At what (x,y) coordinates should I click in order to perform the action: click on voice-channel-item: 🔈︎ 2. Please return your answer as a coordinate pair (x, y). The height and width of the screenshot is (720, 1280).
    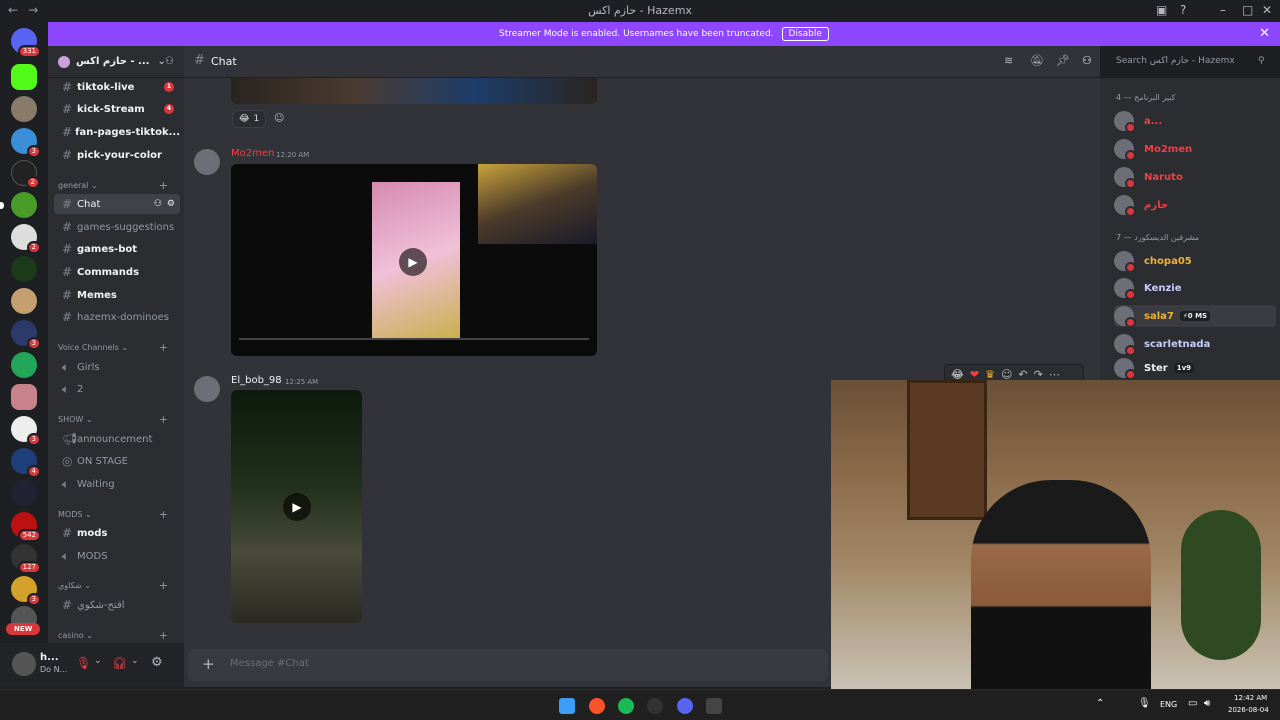
    Looking at the image, I should click on (117, 389).